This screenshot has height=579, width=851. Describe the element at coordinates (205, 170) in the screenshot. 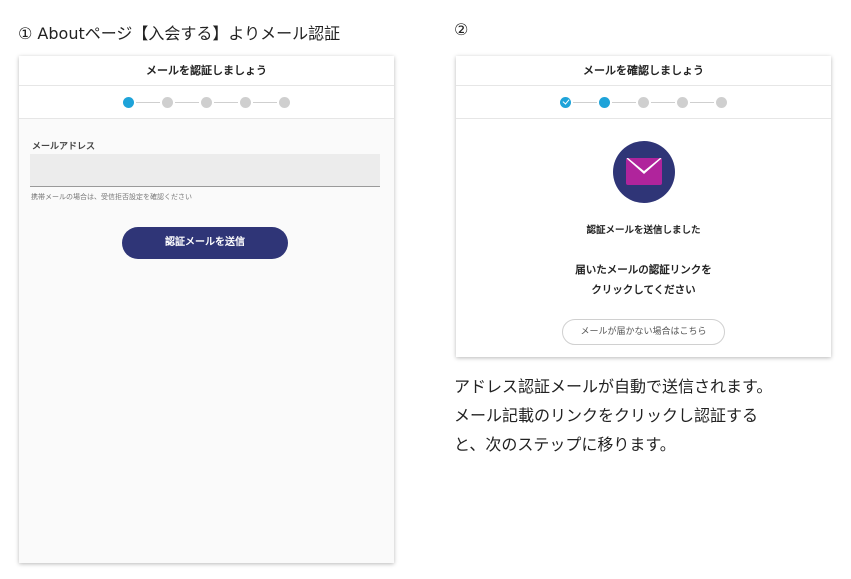

I see `email-field` at that location.